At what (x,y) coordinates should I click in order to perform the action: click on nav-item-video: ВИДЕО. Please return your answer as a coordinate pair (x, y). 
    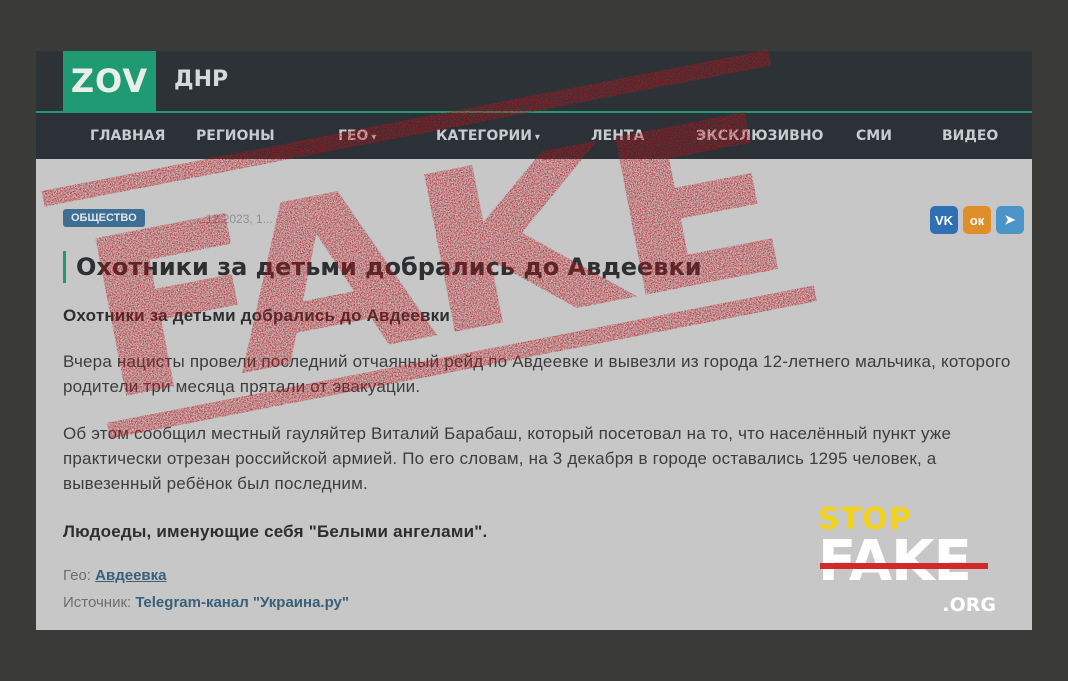
    Looking at the image, I should click on (970, 136).